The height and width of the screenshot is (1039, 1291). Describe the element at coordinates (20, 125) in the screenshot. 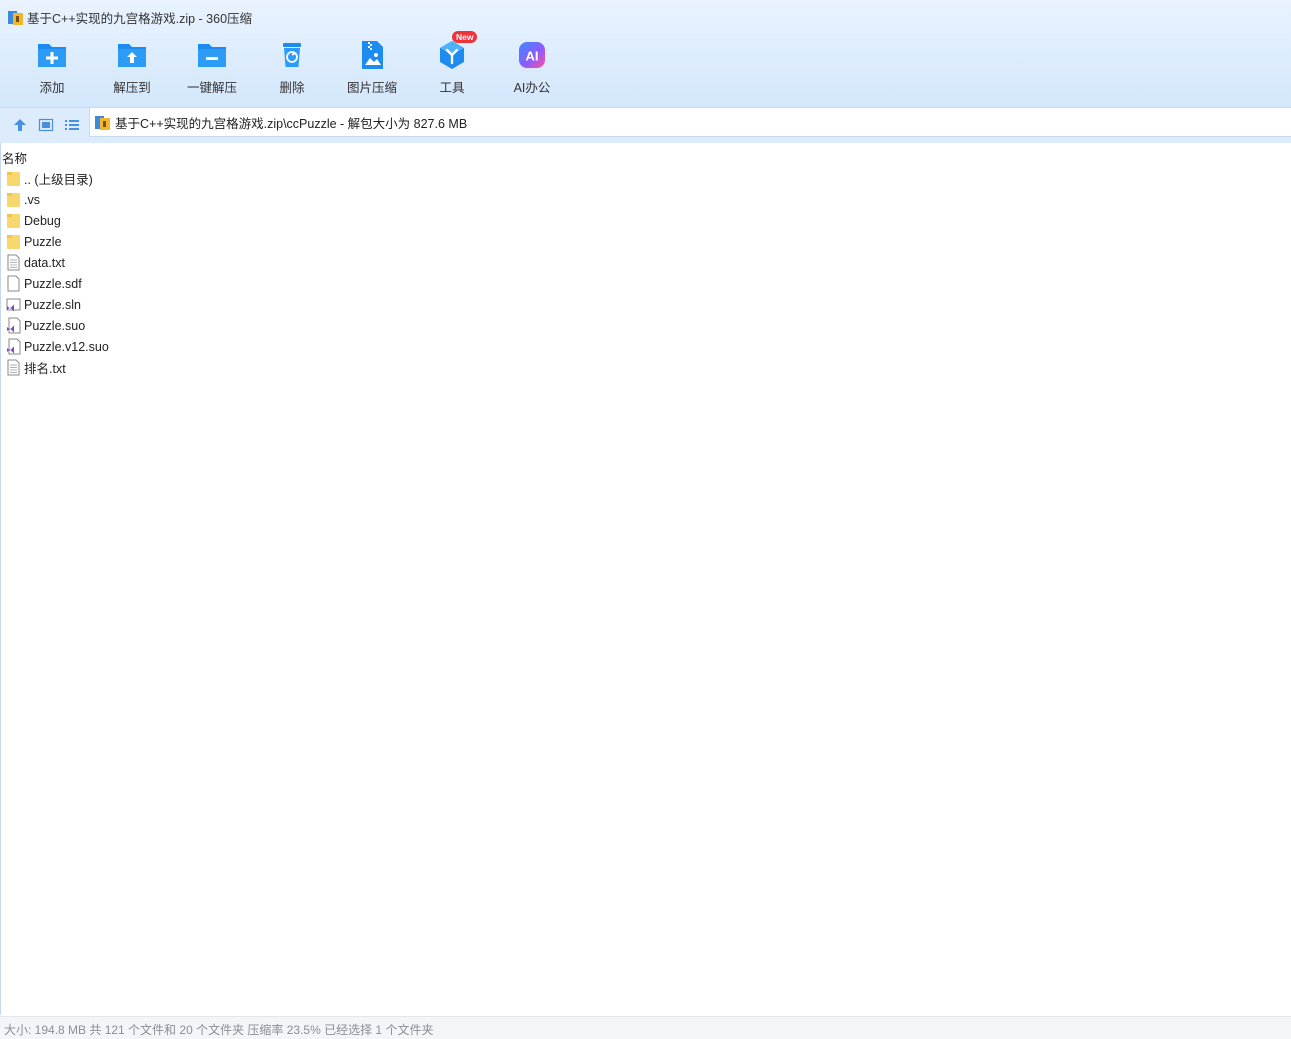

I see `up-arrow-icon` at that location.